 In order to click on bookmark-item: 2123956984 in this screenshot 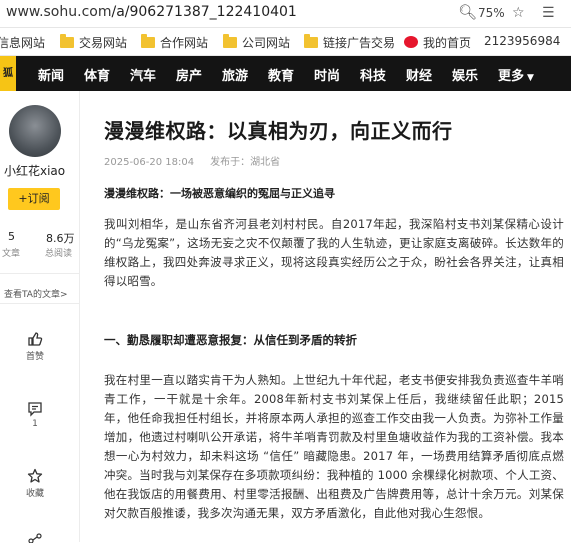, I will do `click(522, 41)`.